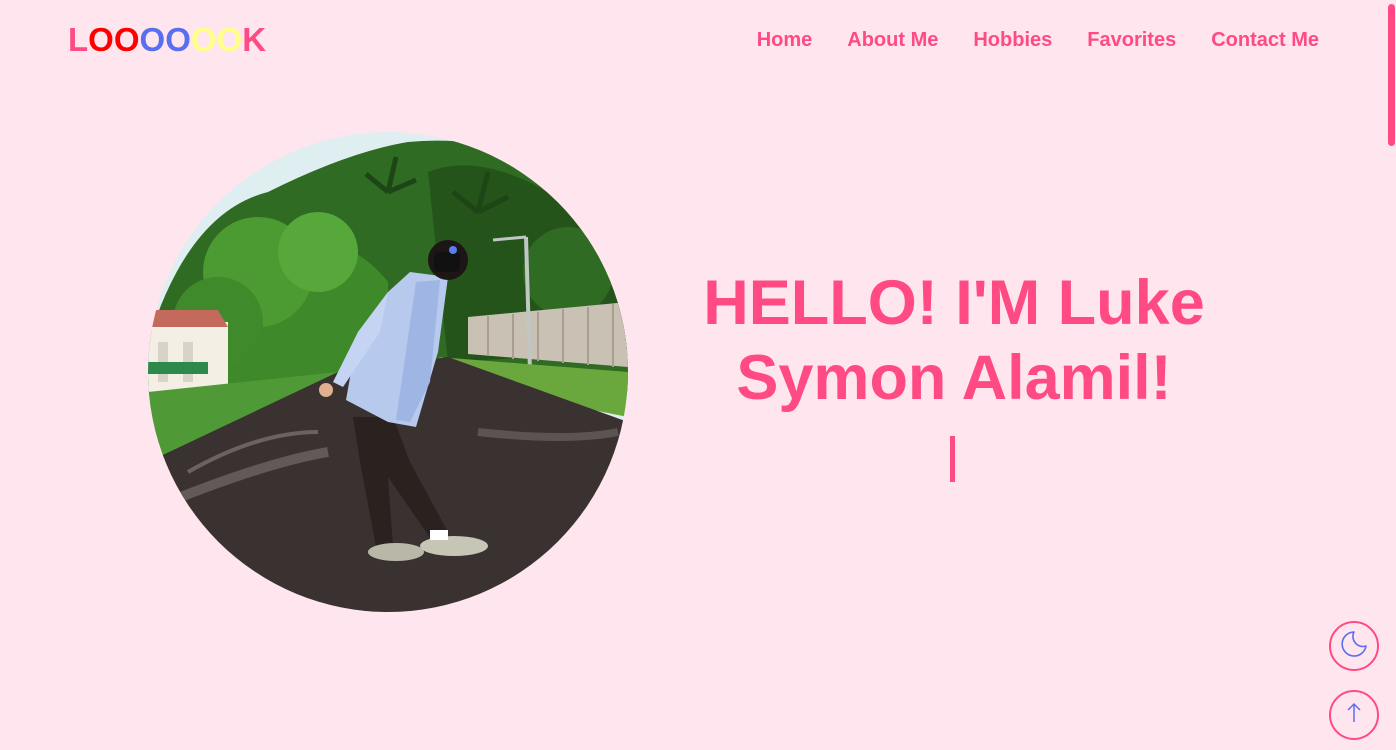 The height and width of the screenshot is (750, 1396). Describe the element at coordinates (1012, 40) in the screenshot. I see `nav-hobbies: Hobbies` at that location.